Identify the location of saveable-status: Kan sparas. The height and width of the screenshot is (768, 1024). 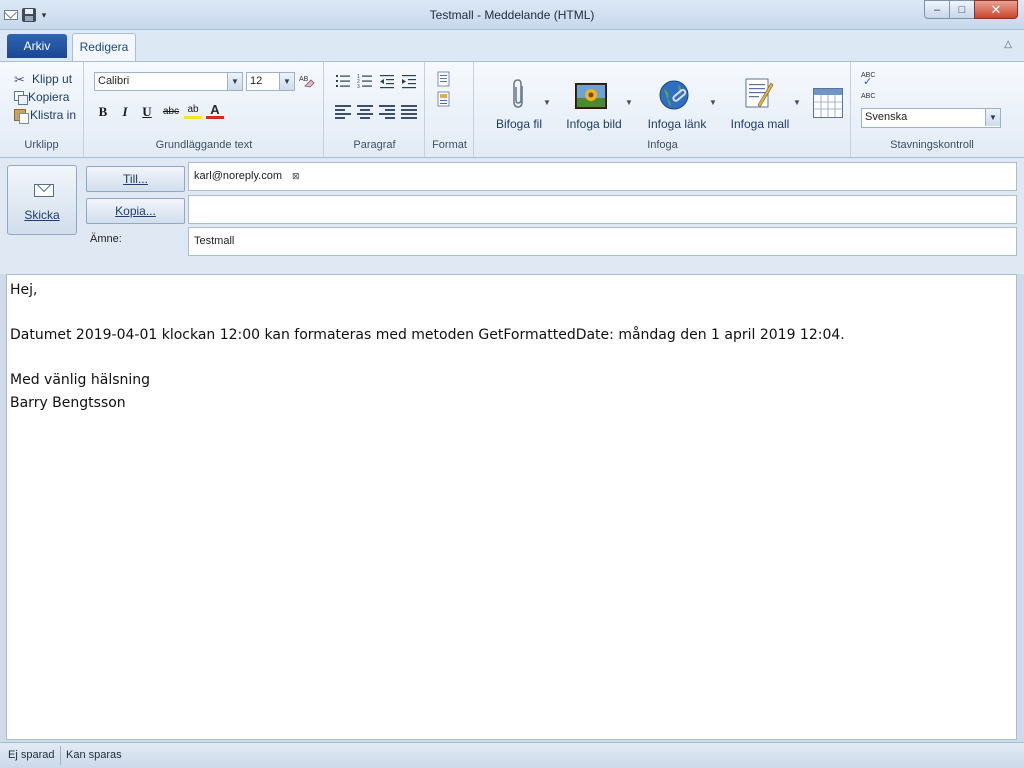
(94, 755).